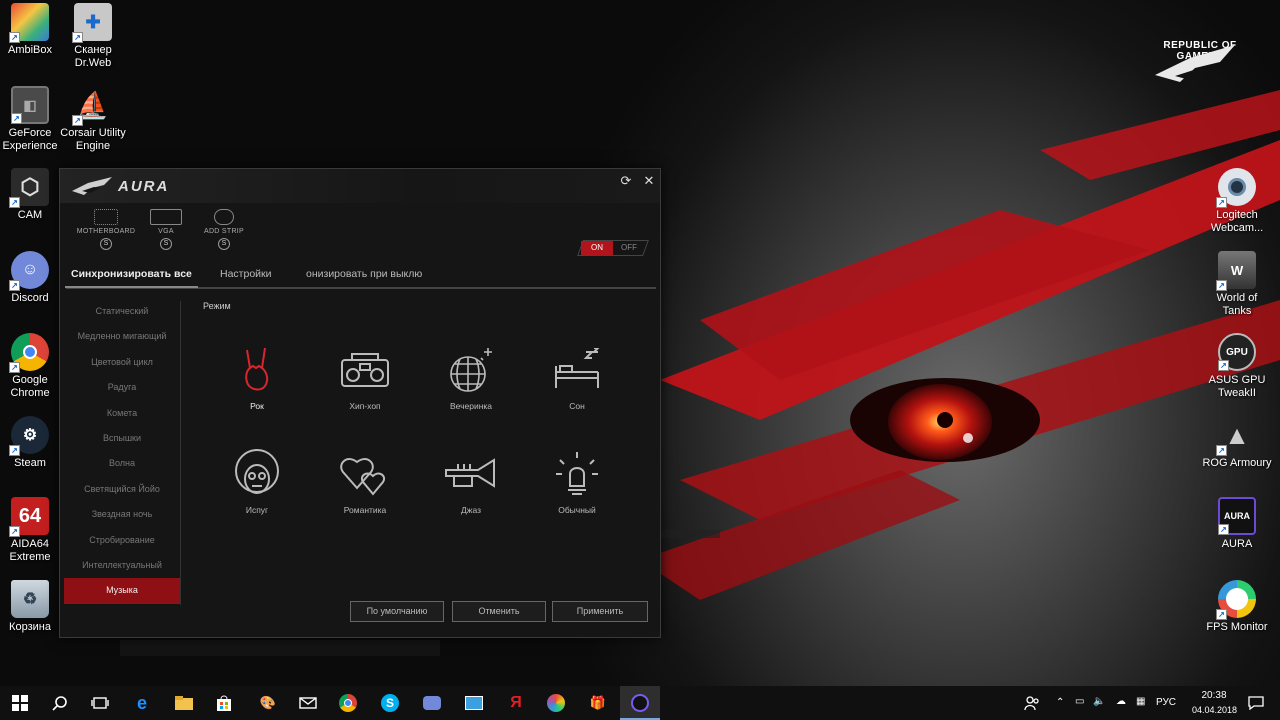  Describe the element at coordinates (166, 217) in the screenshot. I see `vga-card-icon` at that location.